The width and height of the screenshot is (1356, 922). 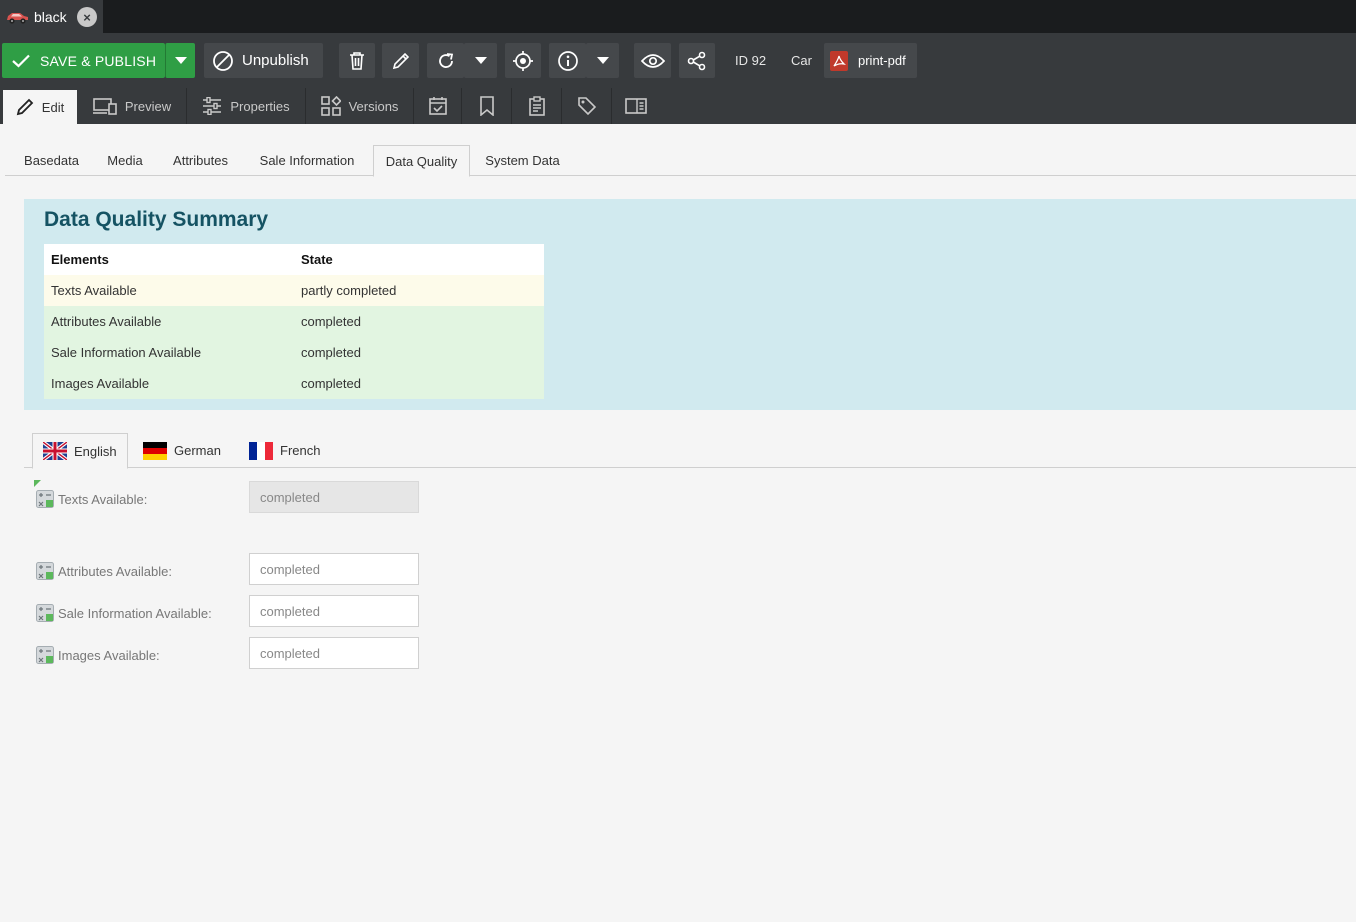 What do you see at coordinates (191, 450) in the screenshot?
I see `tab-language-german: German` at bounding box center [191, 450].